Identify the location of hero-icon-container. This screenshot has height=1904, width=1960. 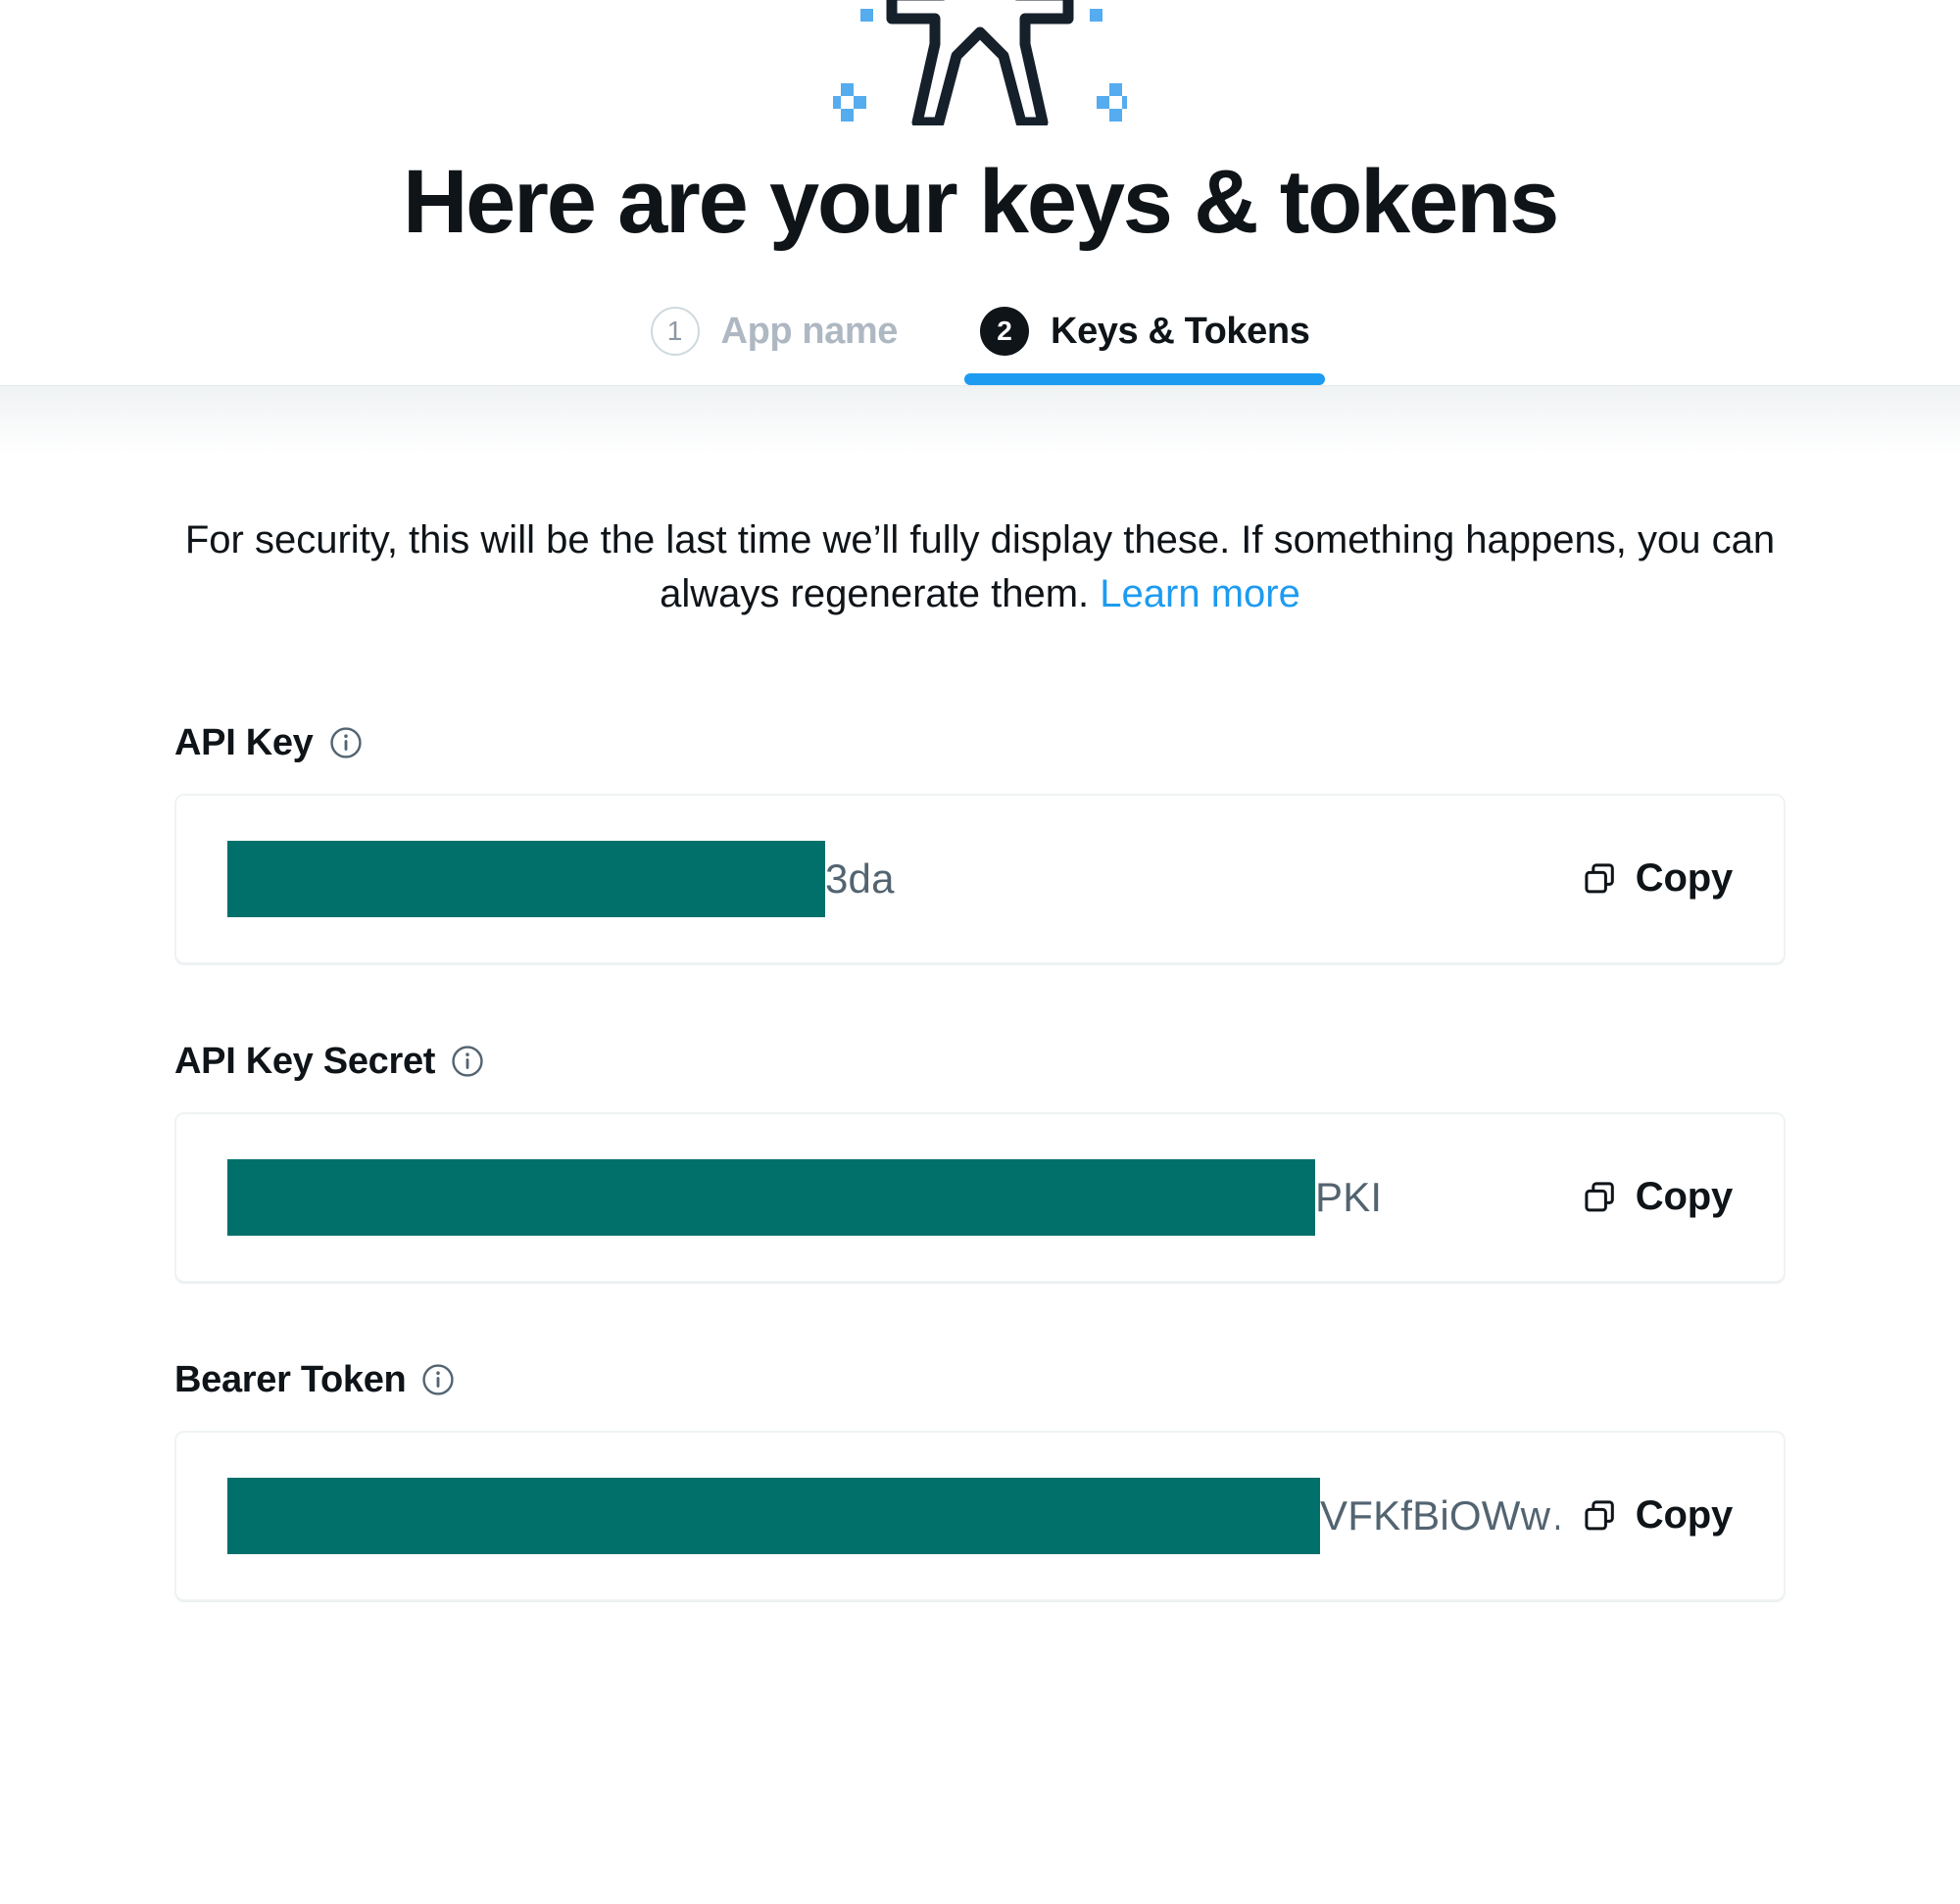
(980, 62).